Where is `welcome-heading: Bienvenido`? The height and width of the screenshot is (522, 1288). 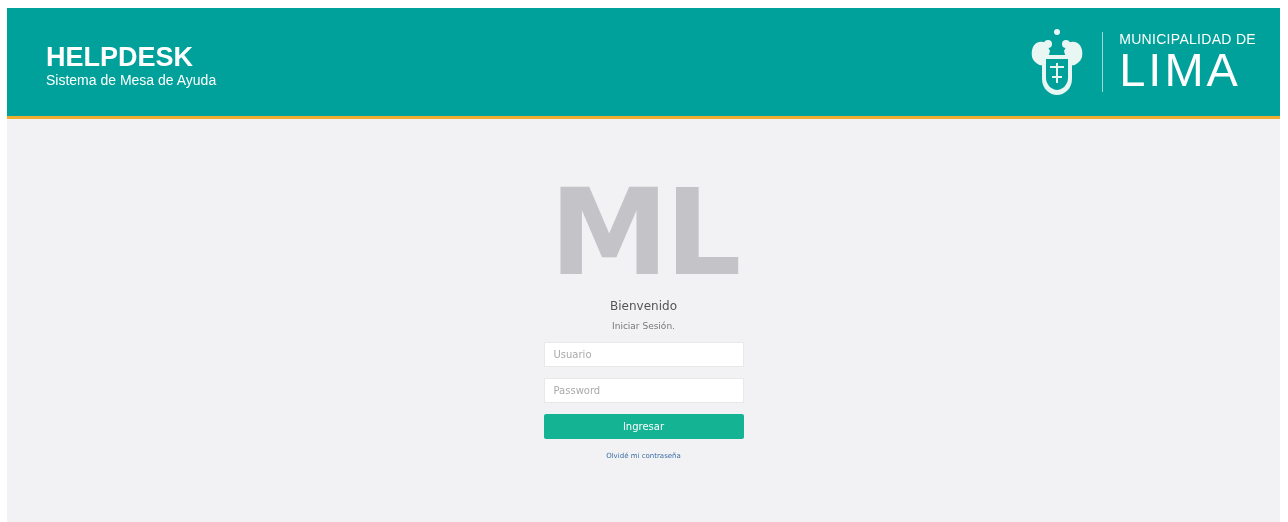 welcome-heading: Bienvenido is located at coordinates (643, 306).